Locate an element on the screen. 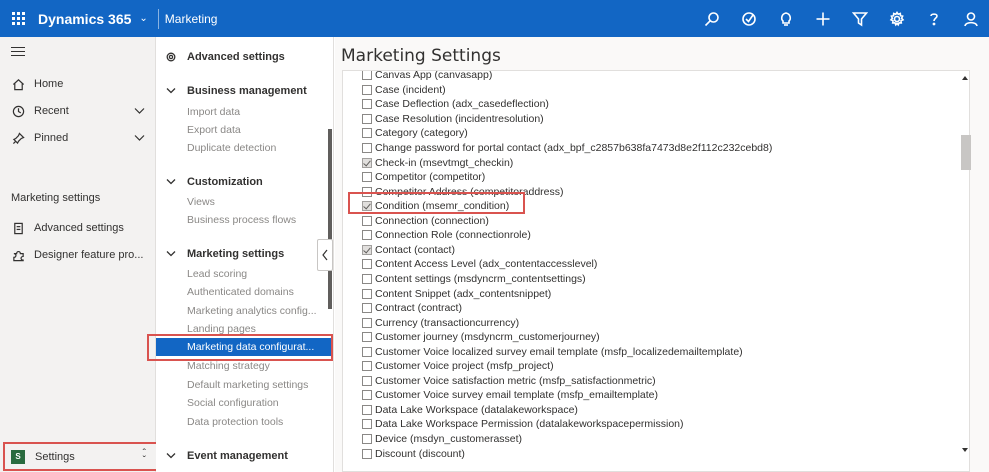 The width and height of the screenshot is (989, 472). filter-icon is located at coordinates (859, 18).